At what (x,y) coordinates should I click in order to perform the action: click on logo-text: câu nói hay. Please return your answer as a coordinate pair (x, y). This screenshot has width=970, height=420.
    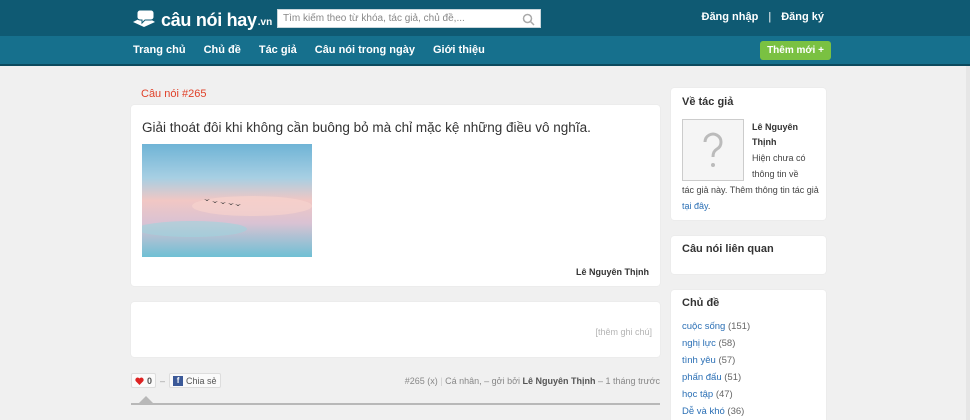
    Looking at the image, I should click on (209, 20).